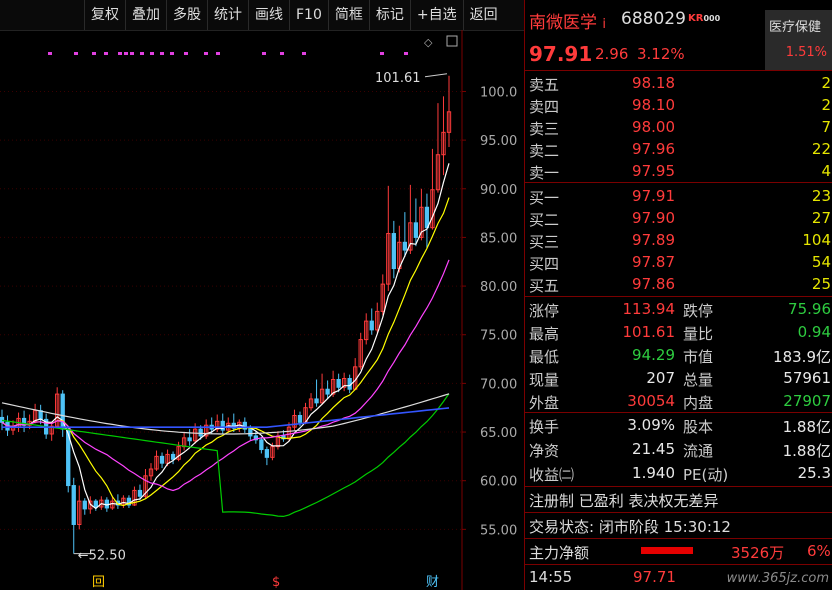 The height and width of the screenshot is (590, 832). Describe the element at coordinates (678, 425) in the screenshot. I see `stat-row: 换手 3.09% 股本 1.88亿` at that location.